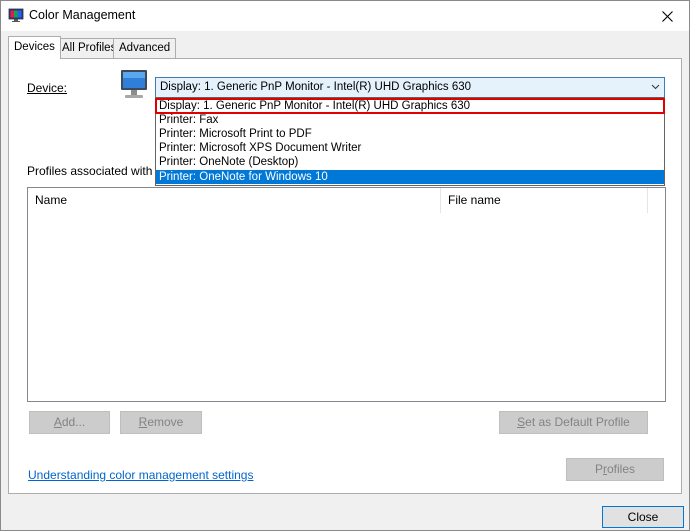  I want to click on remove-button: Remove, so click(161, 422).